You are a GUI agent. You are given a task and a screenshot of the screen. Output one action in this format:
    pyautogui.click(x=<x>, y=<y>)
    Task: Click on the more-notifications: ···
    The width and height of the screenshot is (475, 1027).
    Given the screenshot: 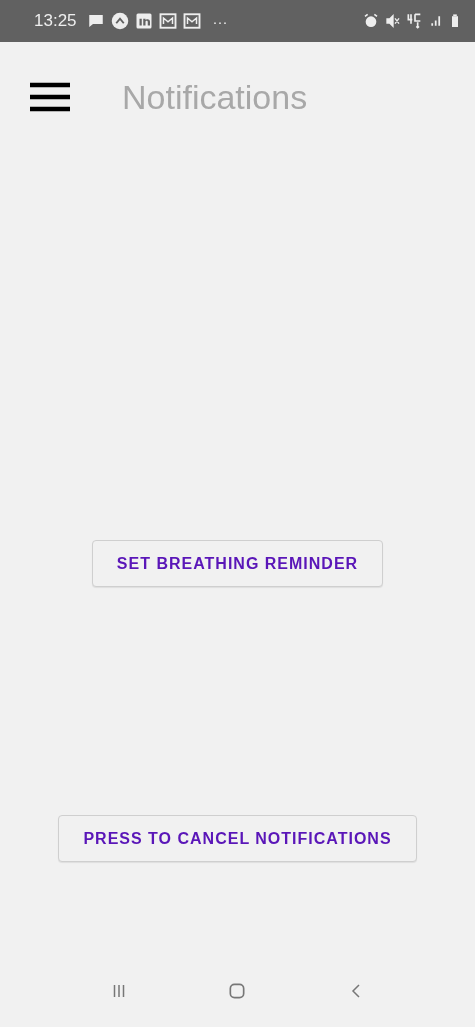 What is the action you would take?
    pyautogui.click(x=220, y=21)
    